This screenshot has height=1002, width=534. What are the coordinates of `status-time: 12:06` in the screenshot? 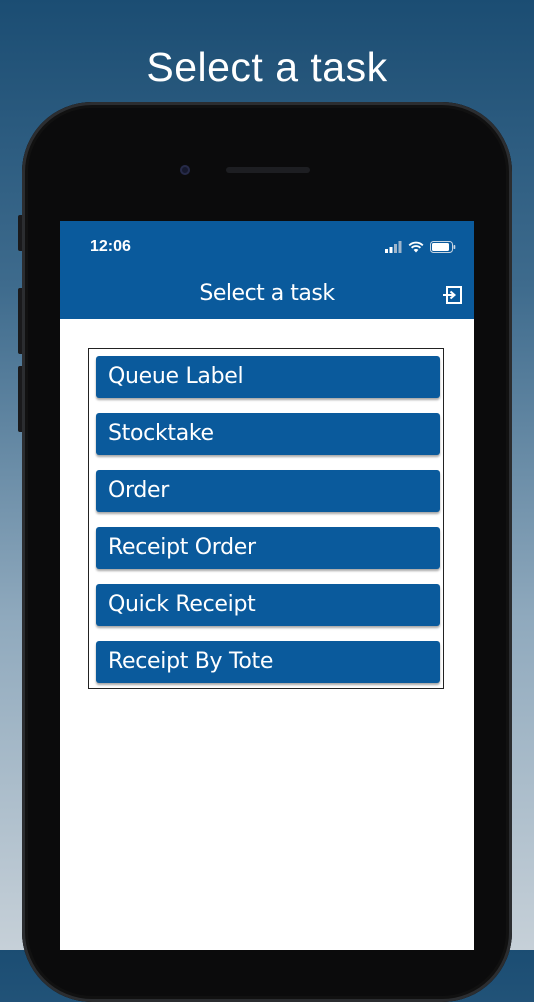 It's located at (110, 246).